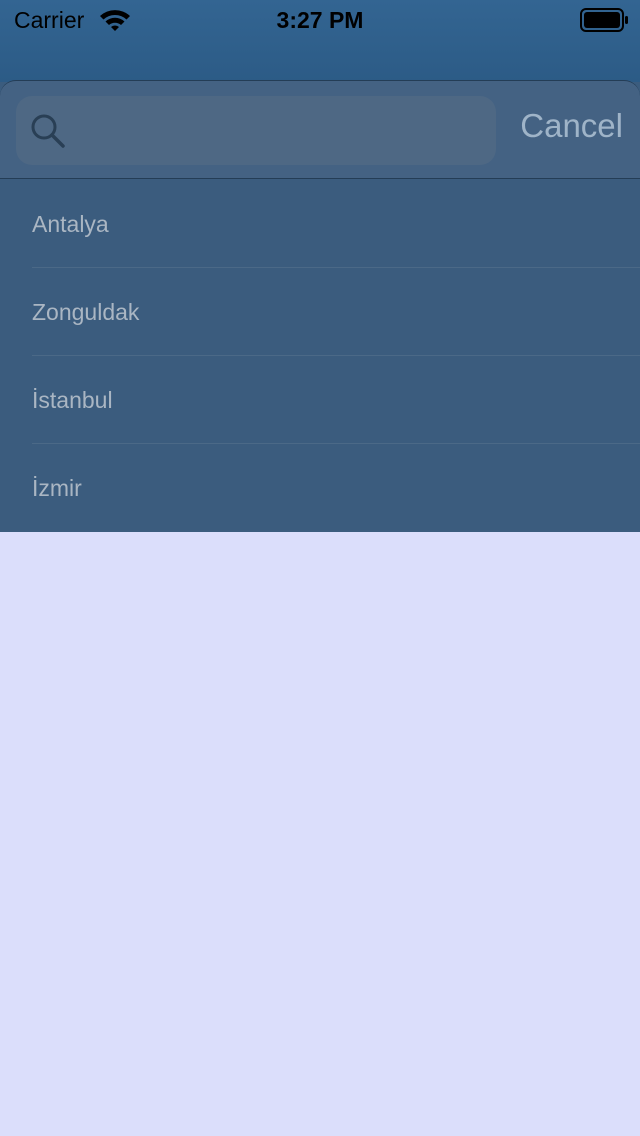 Image resolution: width=640 pixels, height=1136 pixels. What do you see at coordinates (280, 131) in the screenshot?
I see `search-input` at bounding box center [280, 131].